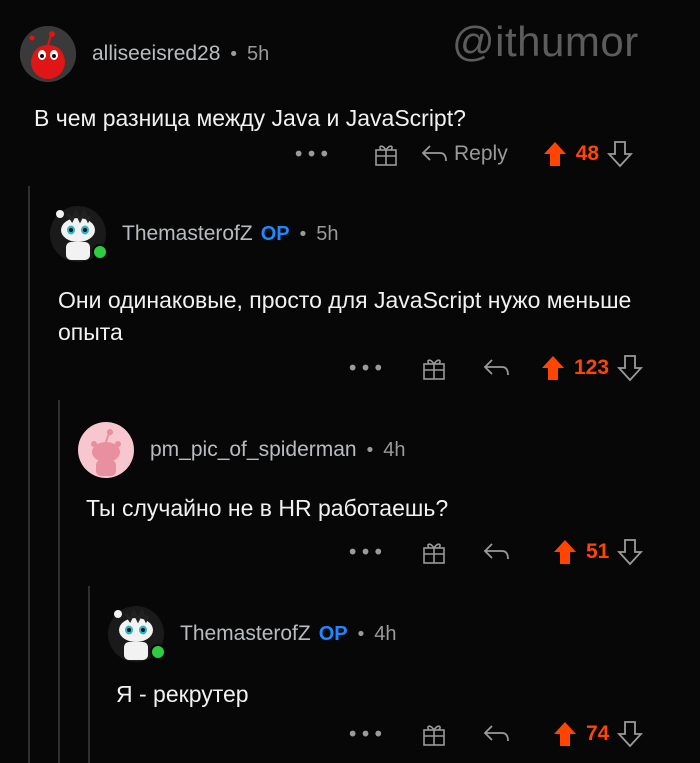 This screenshot has height=763, width=700. Describe the element at coordinates (598, 733) in the screenshot. I see `vote-score: 74` at that location.